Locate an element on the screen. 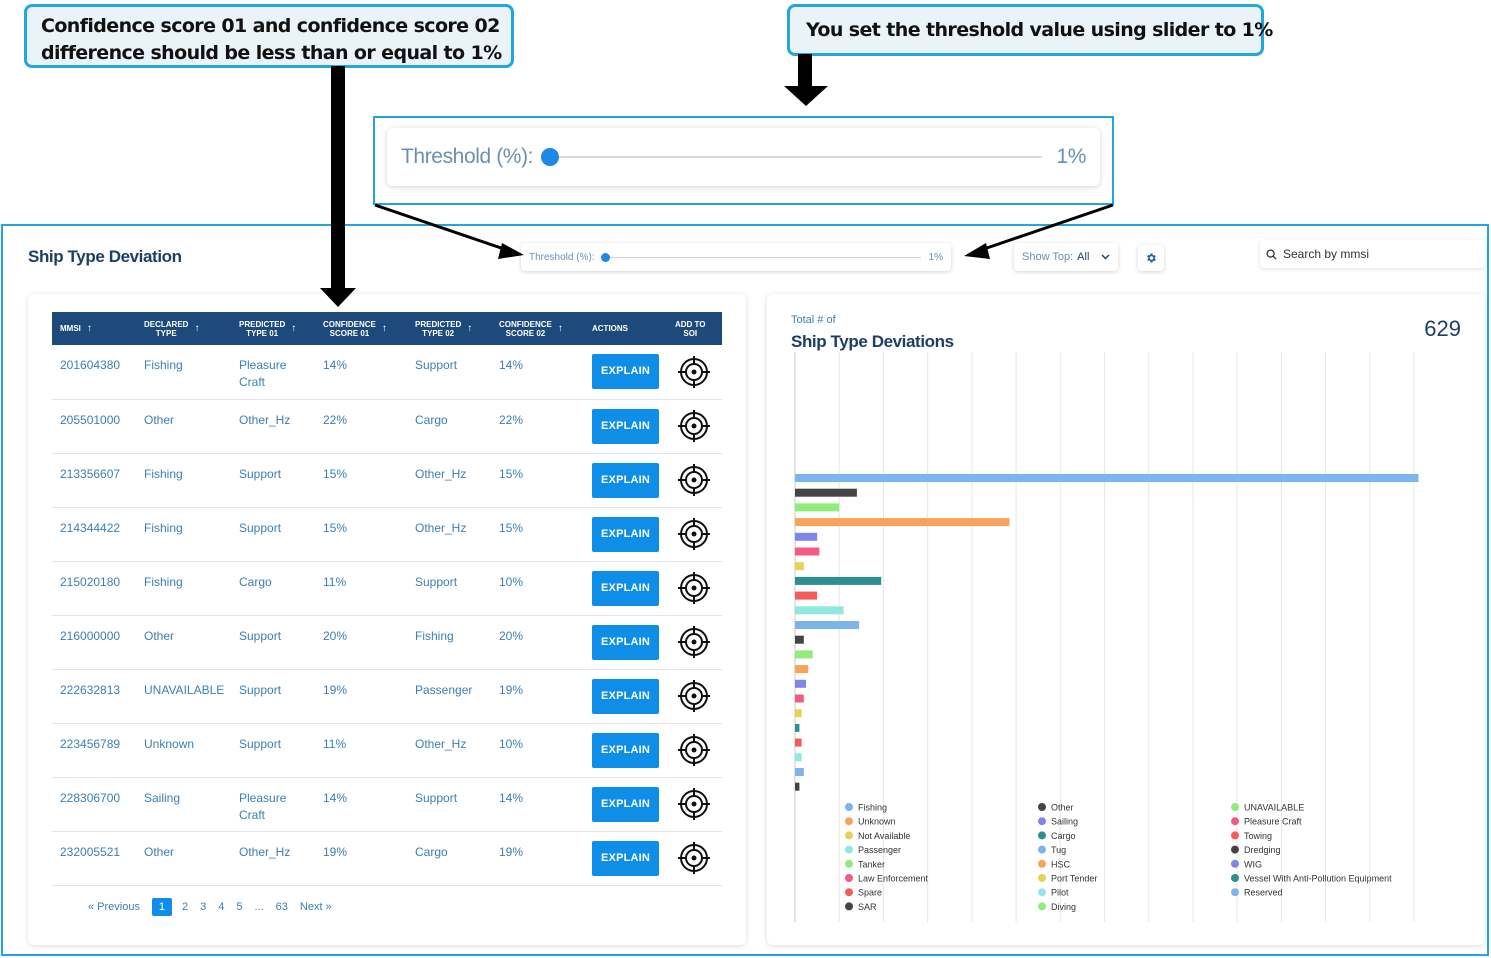  legend-label: Dredging is located at coordinates (1262, 850).